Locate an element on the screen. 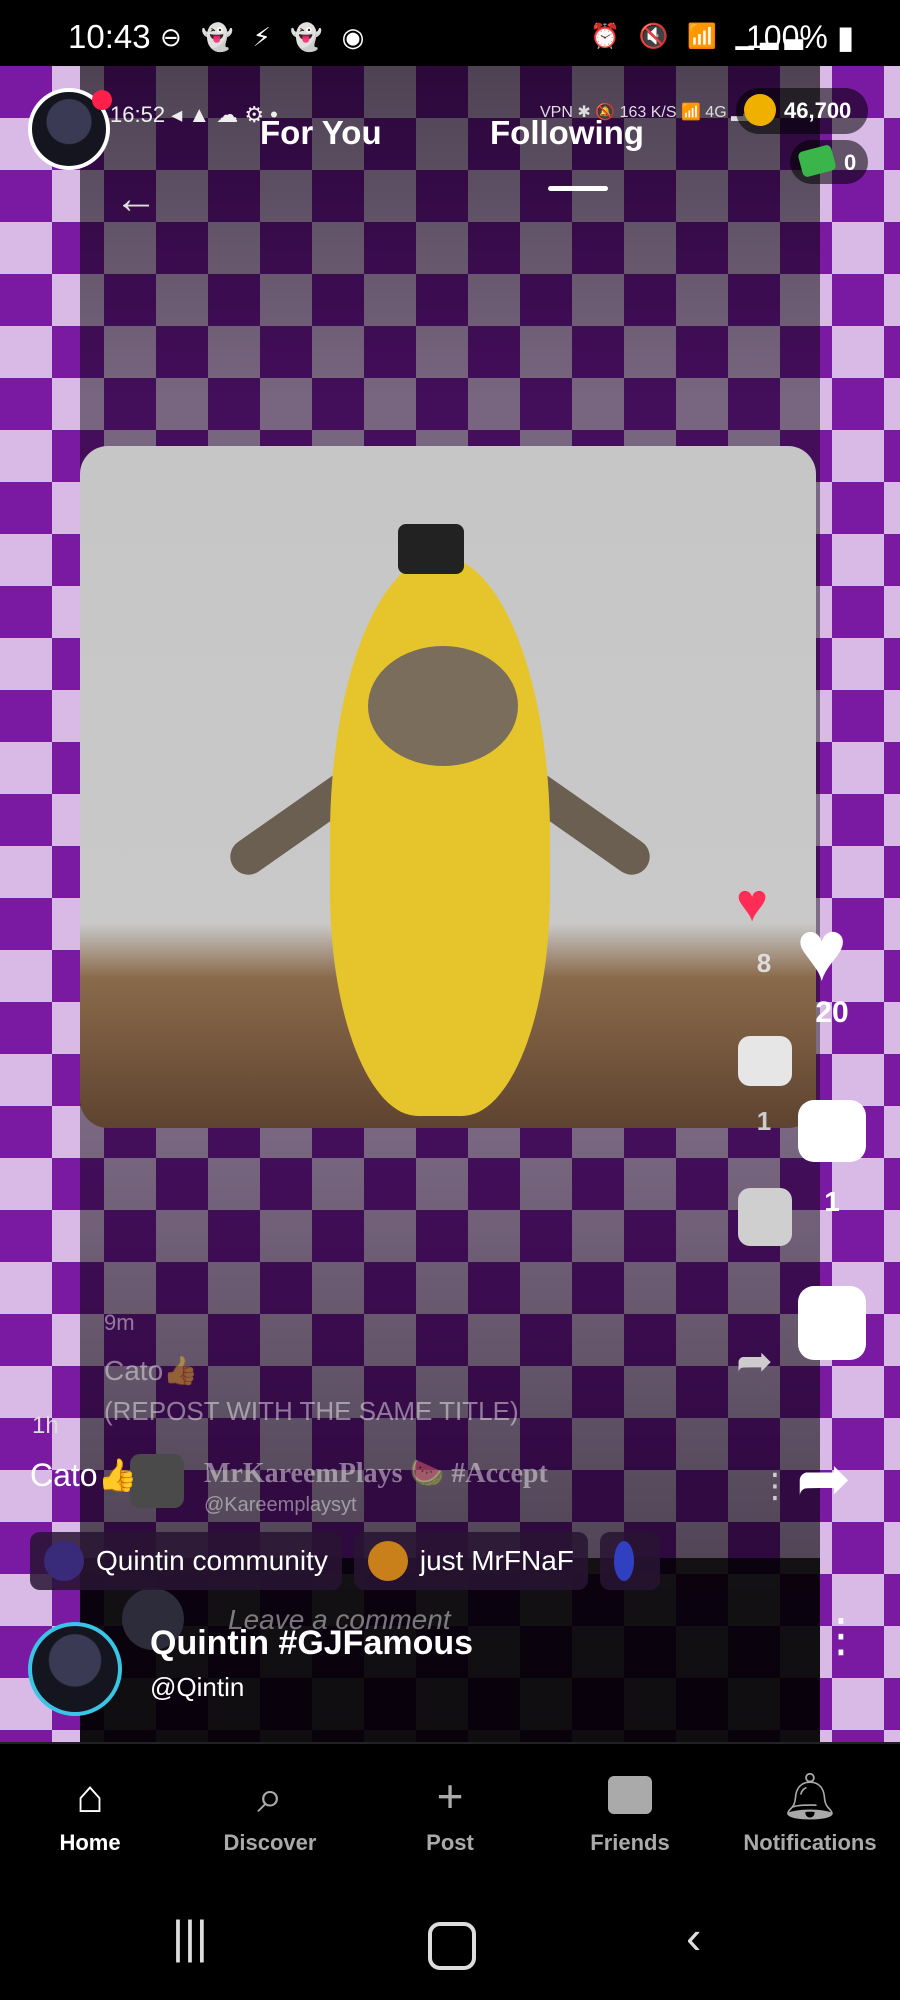  post-caption: Cato👍 is located at coordinates (84, 1475).